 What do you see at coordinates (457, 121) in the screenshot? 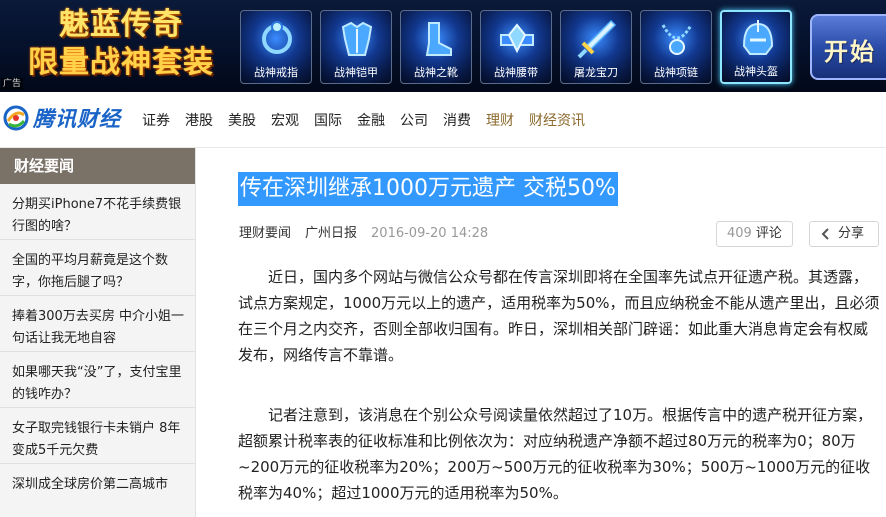
I see `menu-item-consumer: 消费` at bounding box center [457, 121].